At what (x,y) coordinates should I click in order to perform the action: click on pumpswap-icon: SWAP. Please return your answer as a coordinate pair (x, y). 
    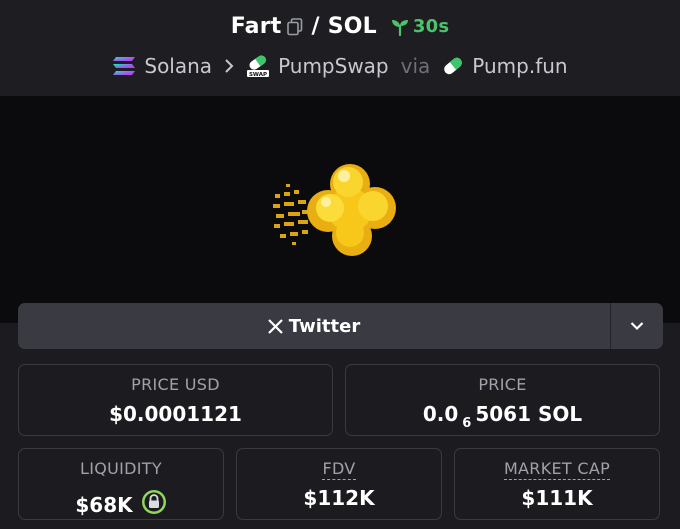
    Looking at the image, I should click on (258, 66).